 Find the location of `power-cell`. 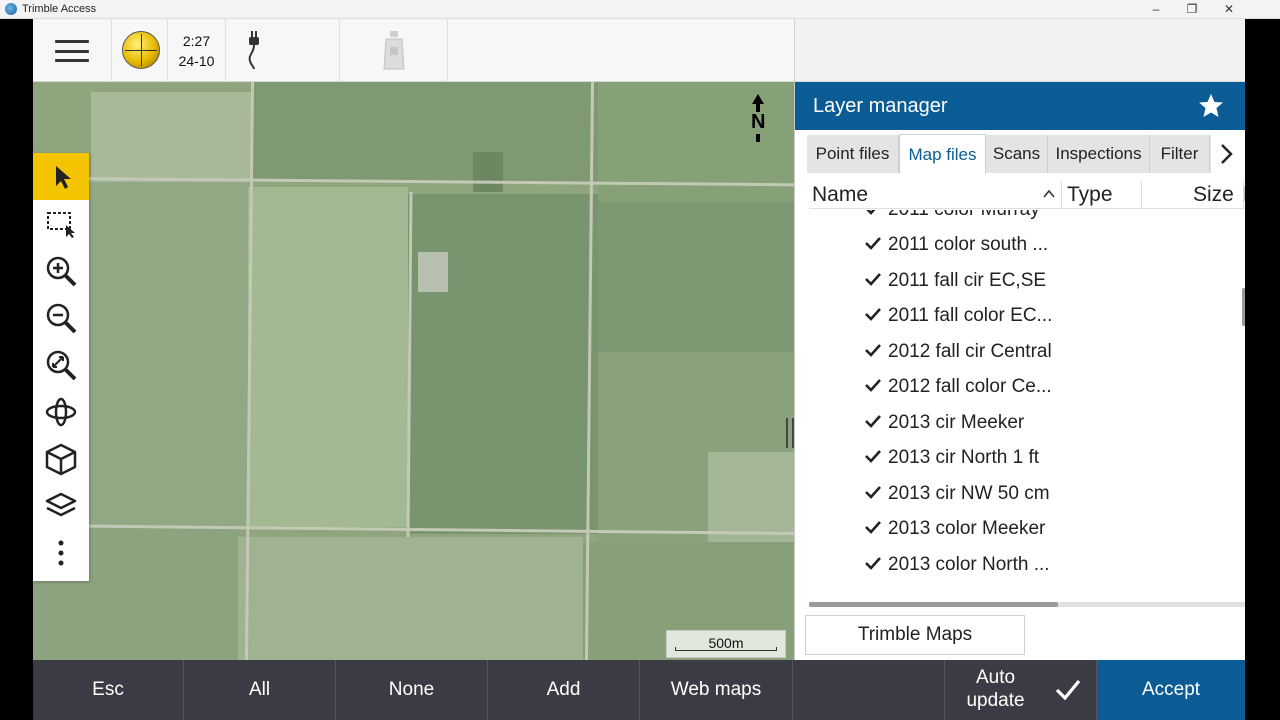

power-cell is located at coordinates (283, 50).